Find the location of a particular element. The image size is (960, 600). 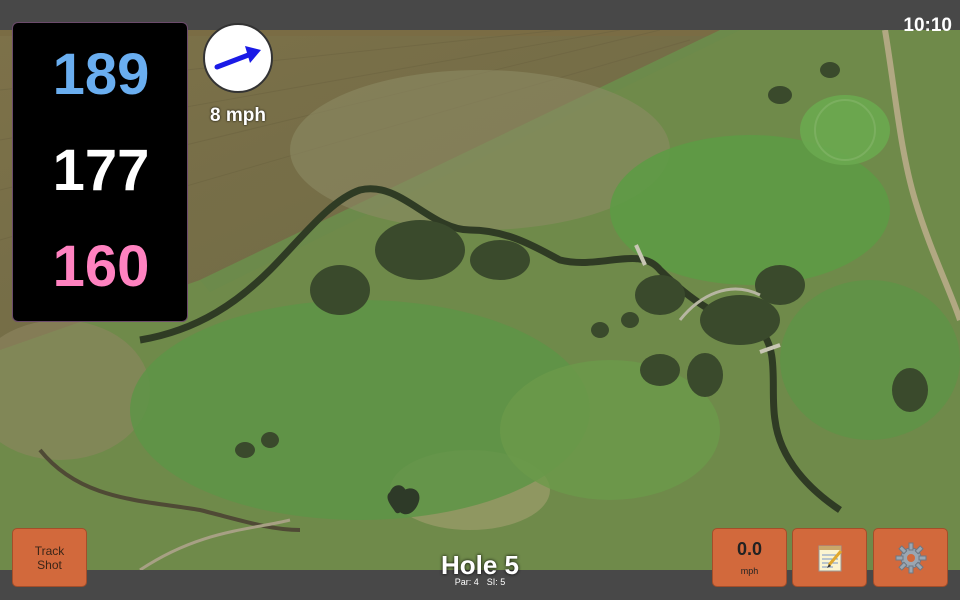

notes-button is located at coordinates (829, 557).